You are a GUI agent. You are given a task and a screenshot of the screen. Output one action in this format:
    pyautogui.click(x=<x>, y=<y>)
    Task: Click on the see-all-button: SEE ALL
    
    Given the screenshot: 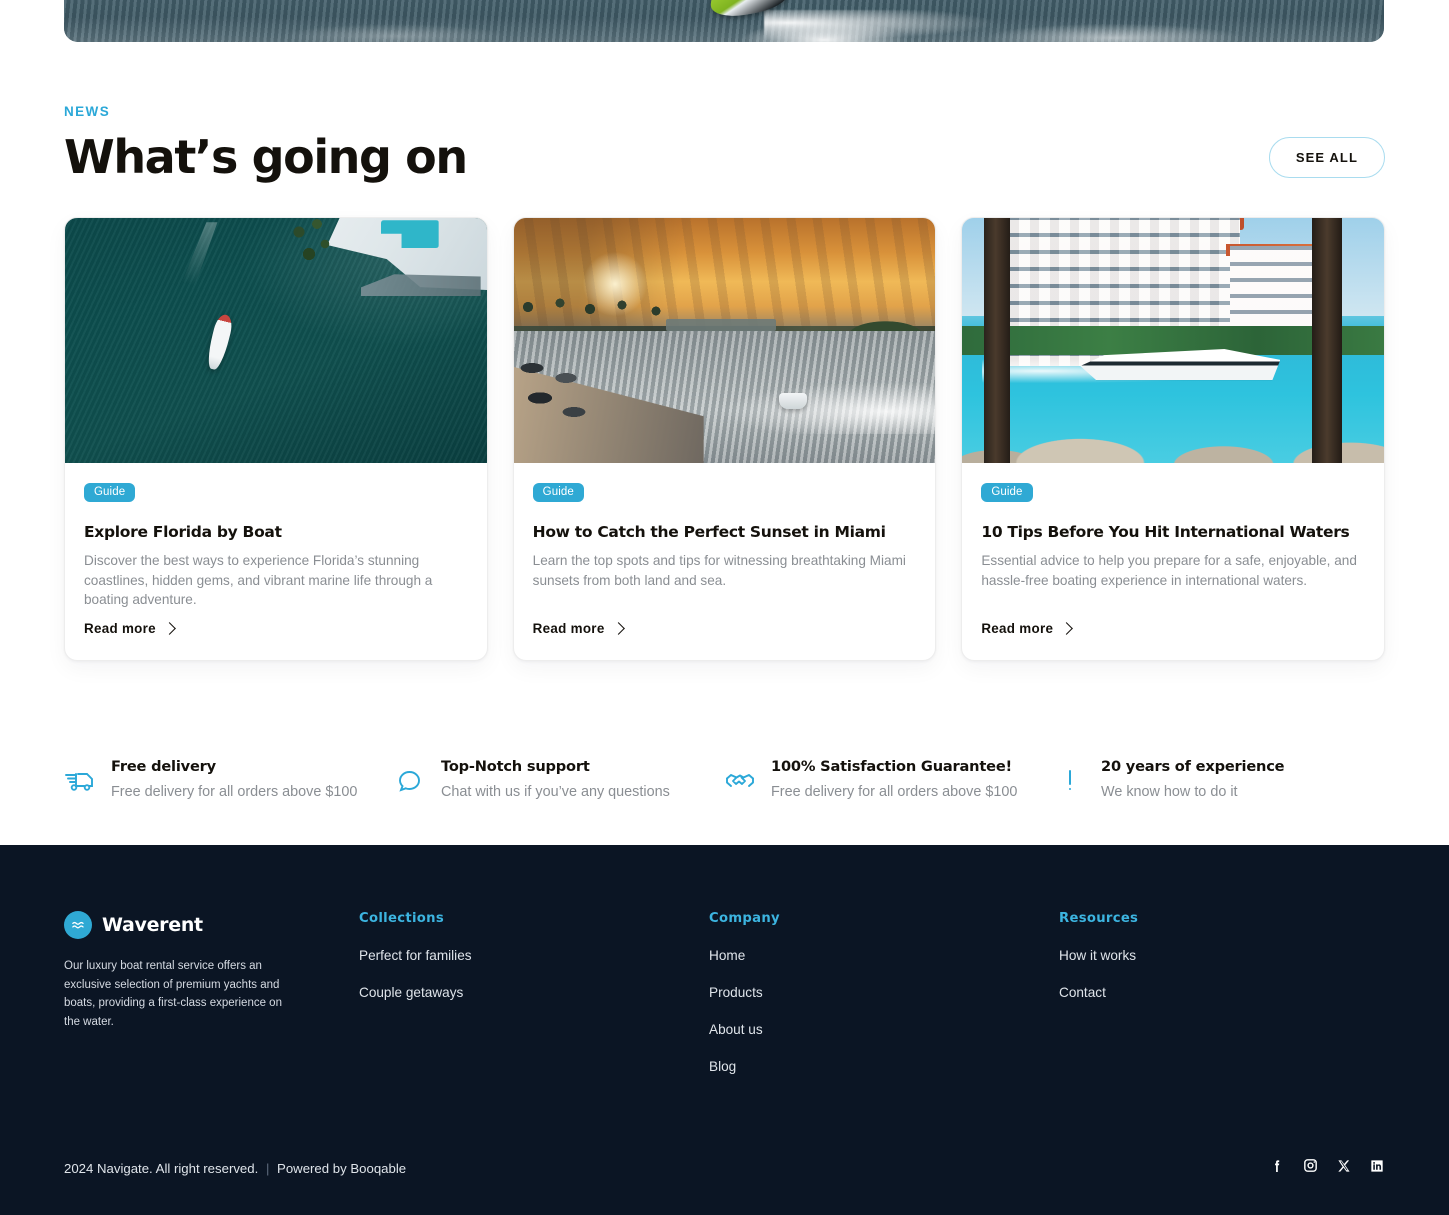 What is the action you would take?
    pyautogui.click(x=1326, y=157)
    